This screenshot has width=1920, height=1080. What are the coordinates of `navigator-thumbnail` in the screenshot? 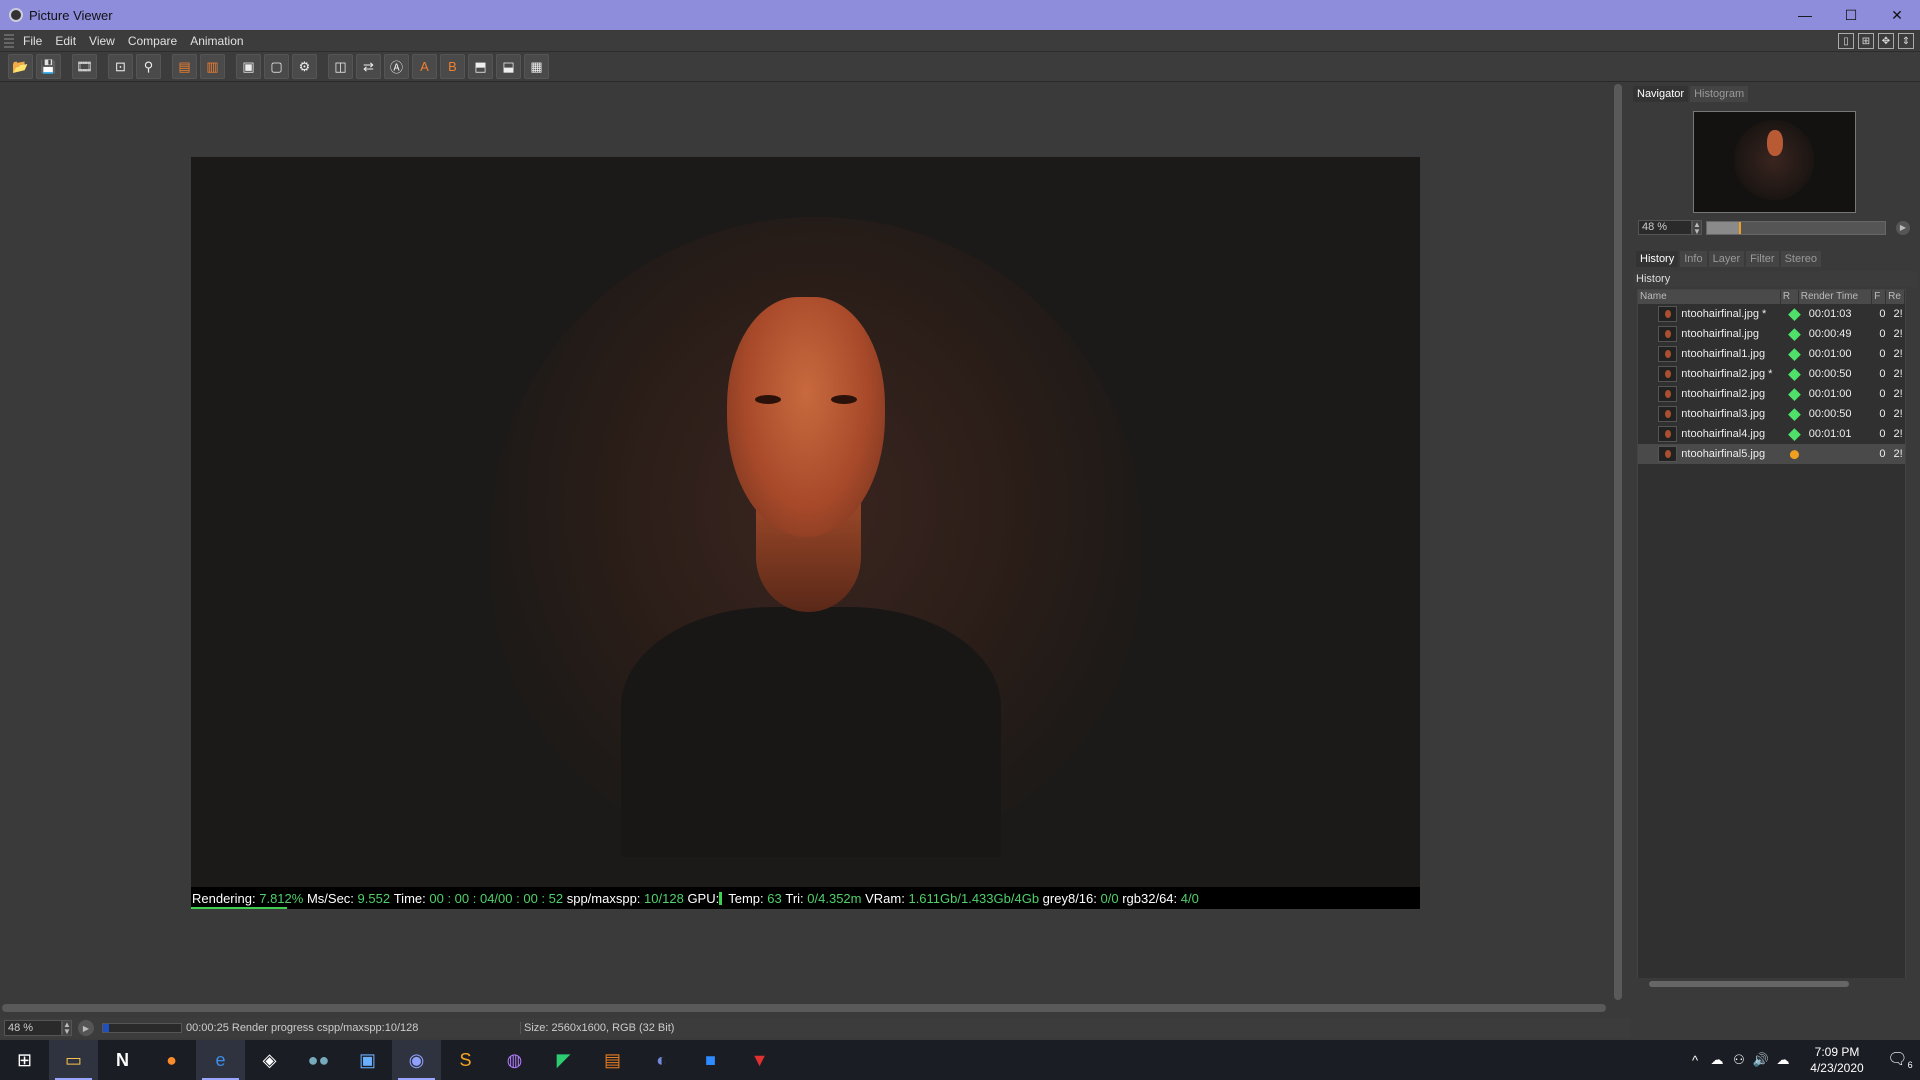 It's located at (1774, 162).